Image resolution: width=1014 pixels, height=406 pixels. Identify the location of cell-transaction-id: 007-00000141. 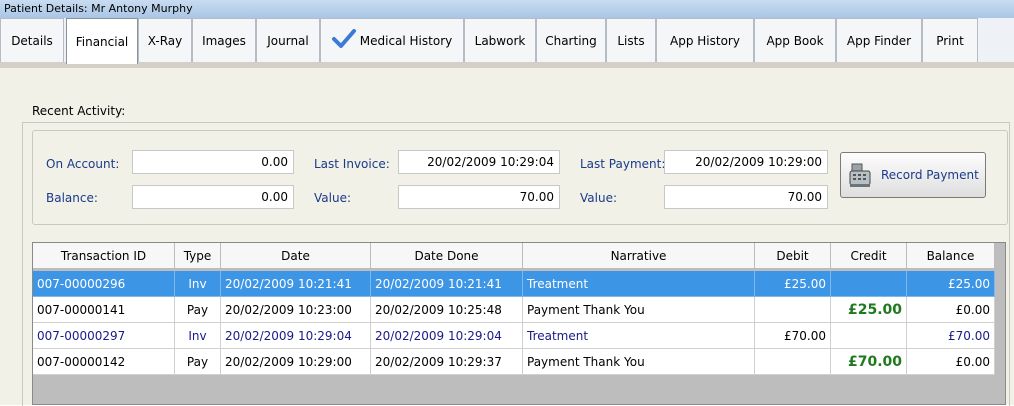
(104, 310).